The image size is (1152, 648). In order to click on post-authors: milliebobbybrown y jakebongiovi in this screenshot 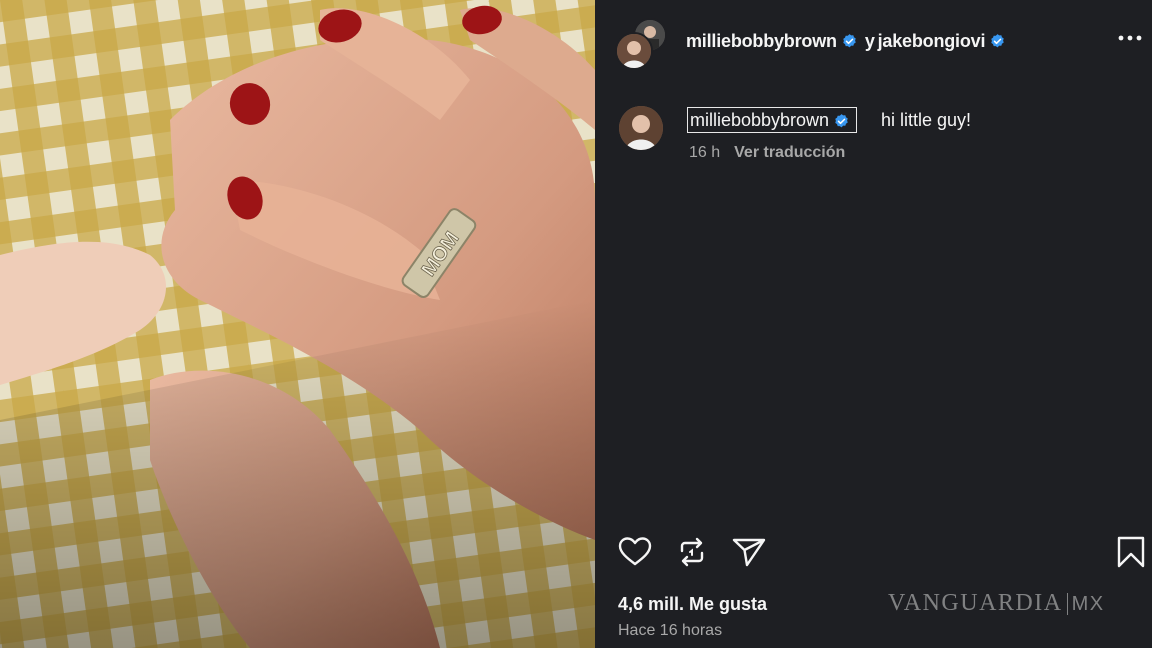, I will do `click(848, 41)`.